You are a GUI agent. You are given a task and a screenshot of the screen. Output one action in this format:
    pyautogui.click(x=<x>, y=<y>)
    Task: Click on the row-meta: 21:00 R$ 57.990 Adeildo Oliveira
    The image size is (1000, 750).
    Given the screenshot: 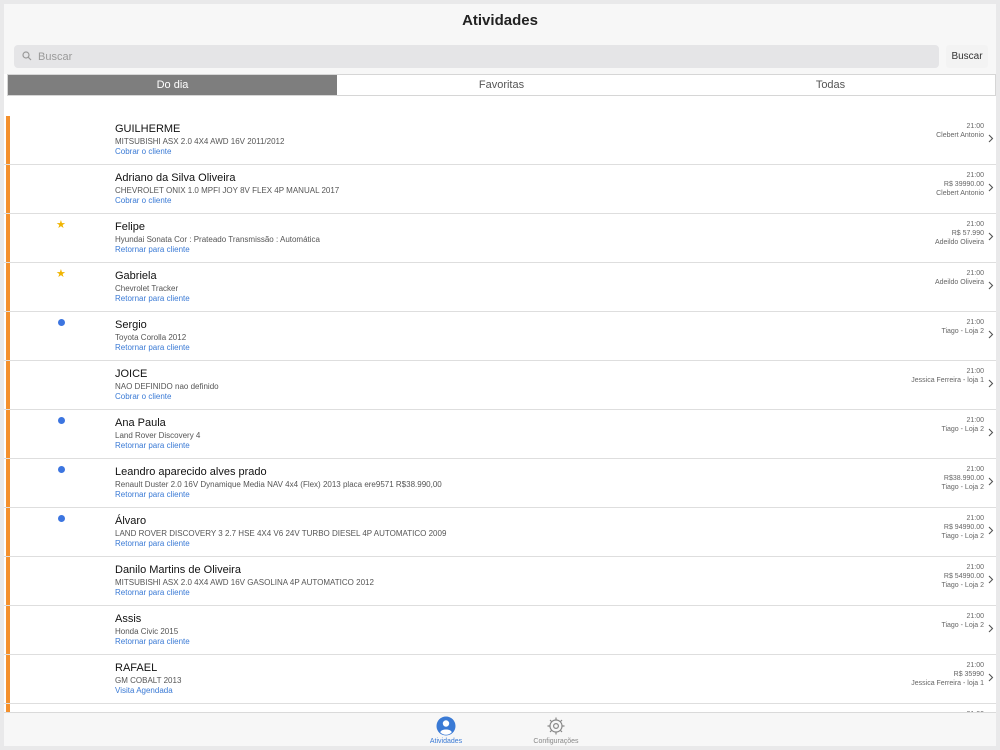 What is the action you would take?
    pyautogui.click(x=959, y=233)
    